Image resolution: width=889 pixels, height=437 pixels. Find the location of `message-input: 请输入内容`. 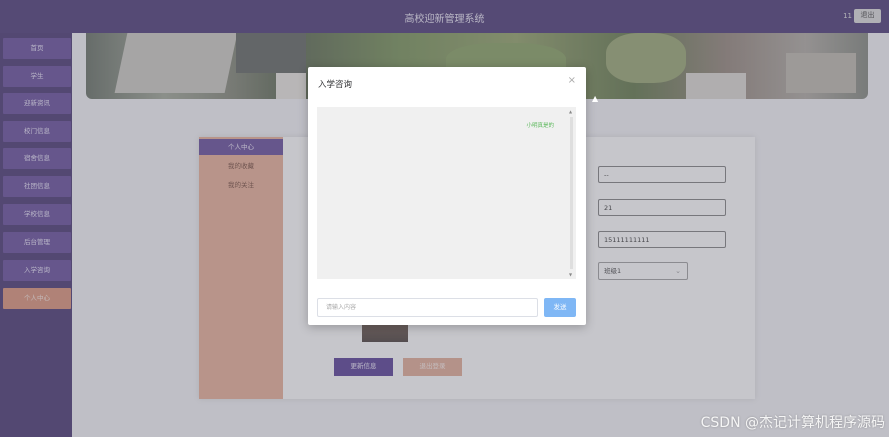

message-input: 请输入内容 is located at coordinates (427, 307).